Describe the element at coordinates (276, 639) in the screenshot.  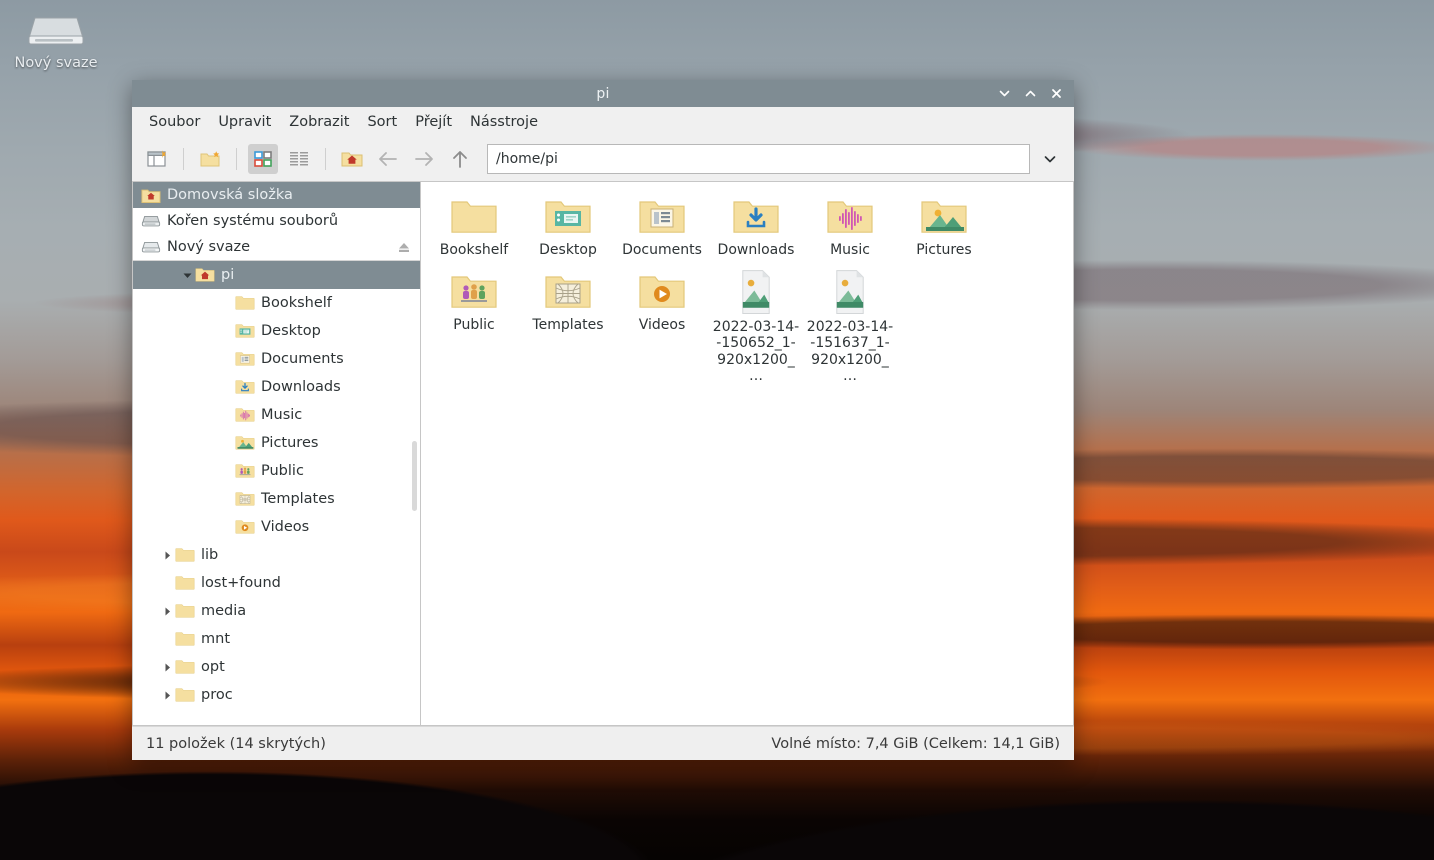
I see `tree-item-mnt: mnt` at that location.